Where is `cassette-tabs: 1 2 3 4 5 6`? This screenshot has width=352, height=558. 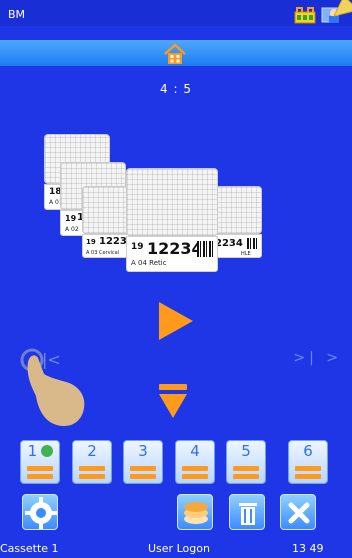 cassette-tabs: 1 2 3 4 5 6 is located at coordinates (183, 462).